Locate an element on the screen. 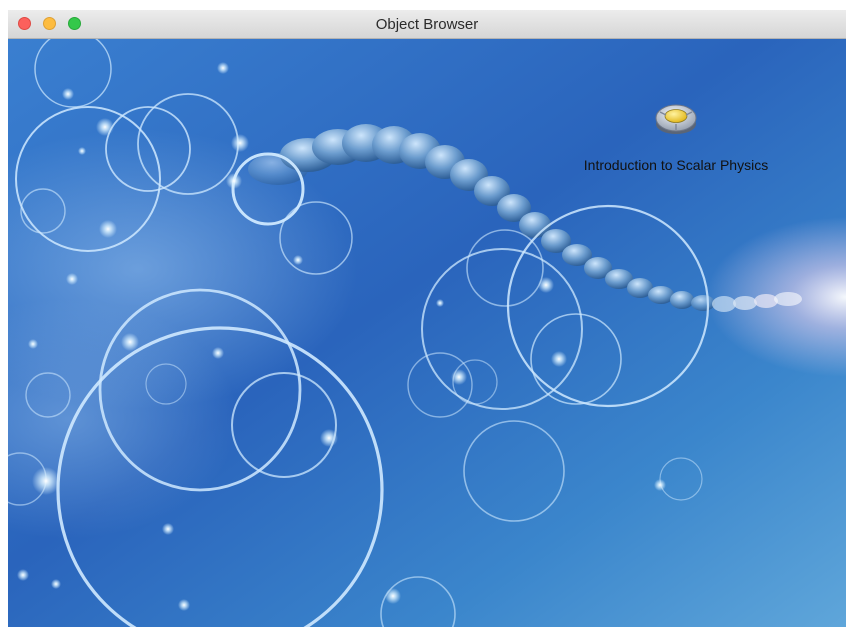  scalar-object-icon is located at coordinates (676, 119).